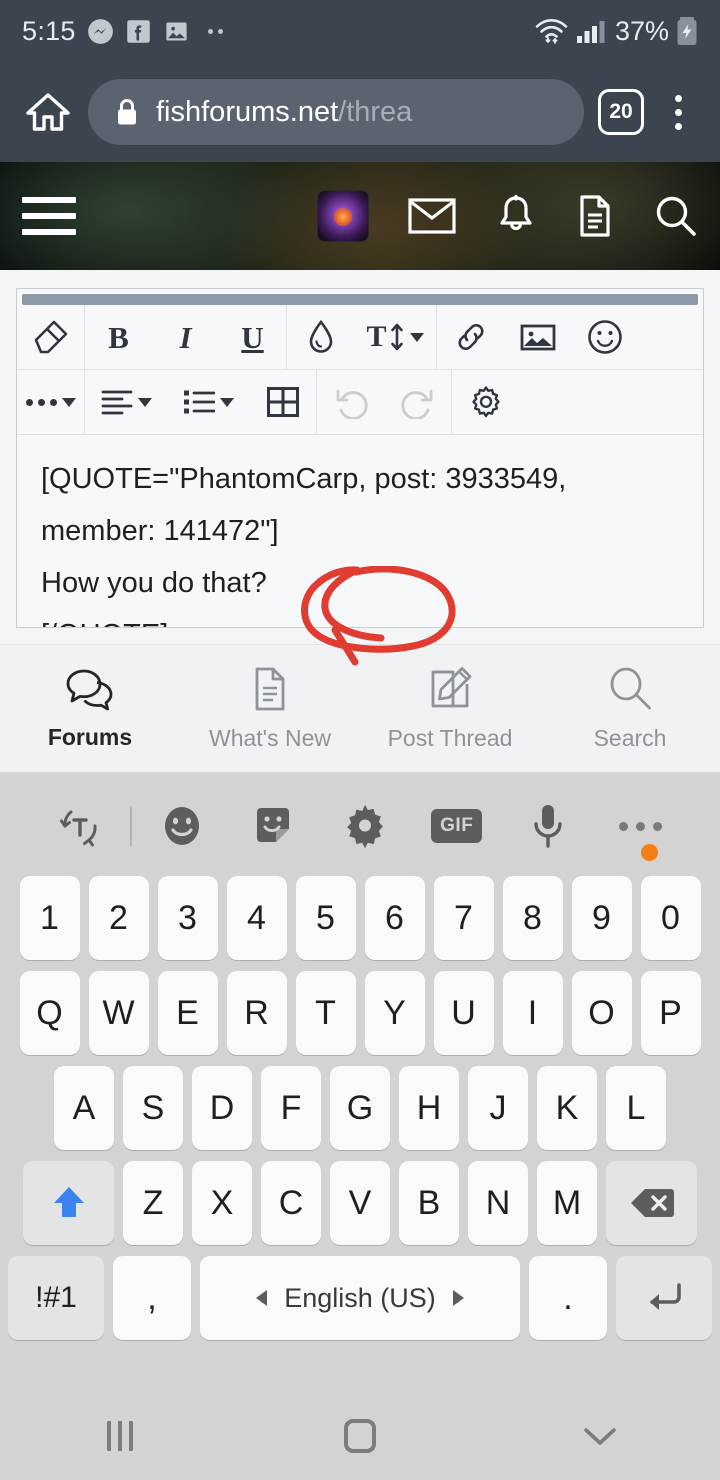  Describe the element at coordinates (222, 1108) in the screenshot. I see `key-d: D` at that location.